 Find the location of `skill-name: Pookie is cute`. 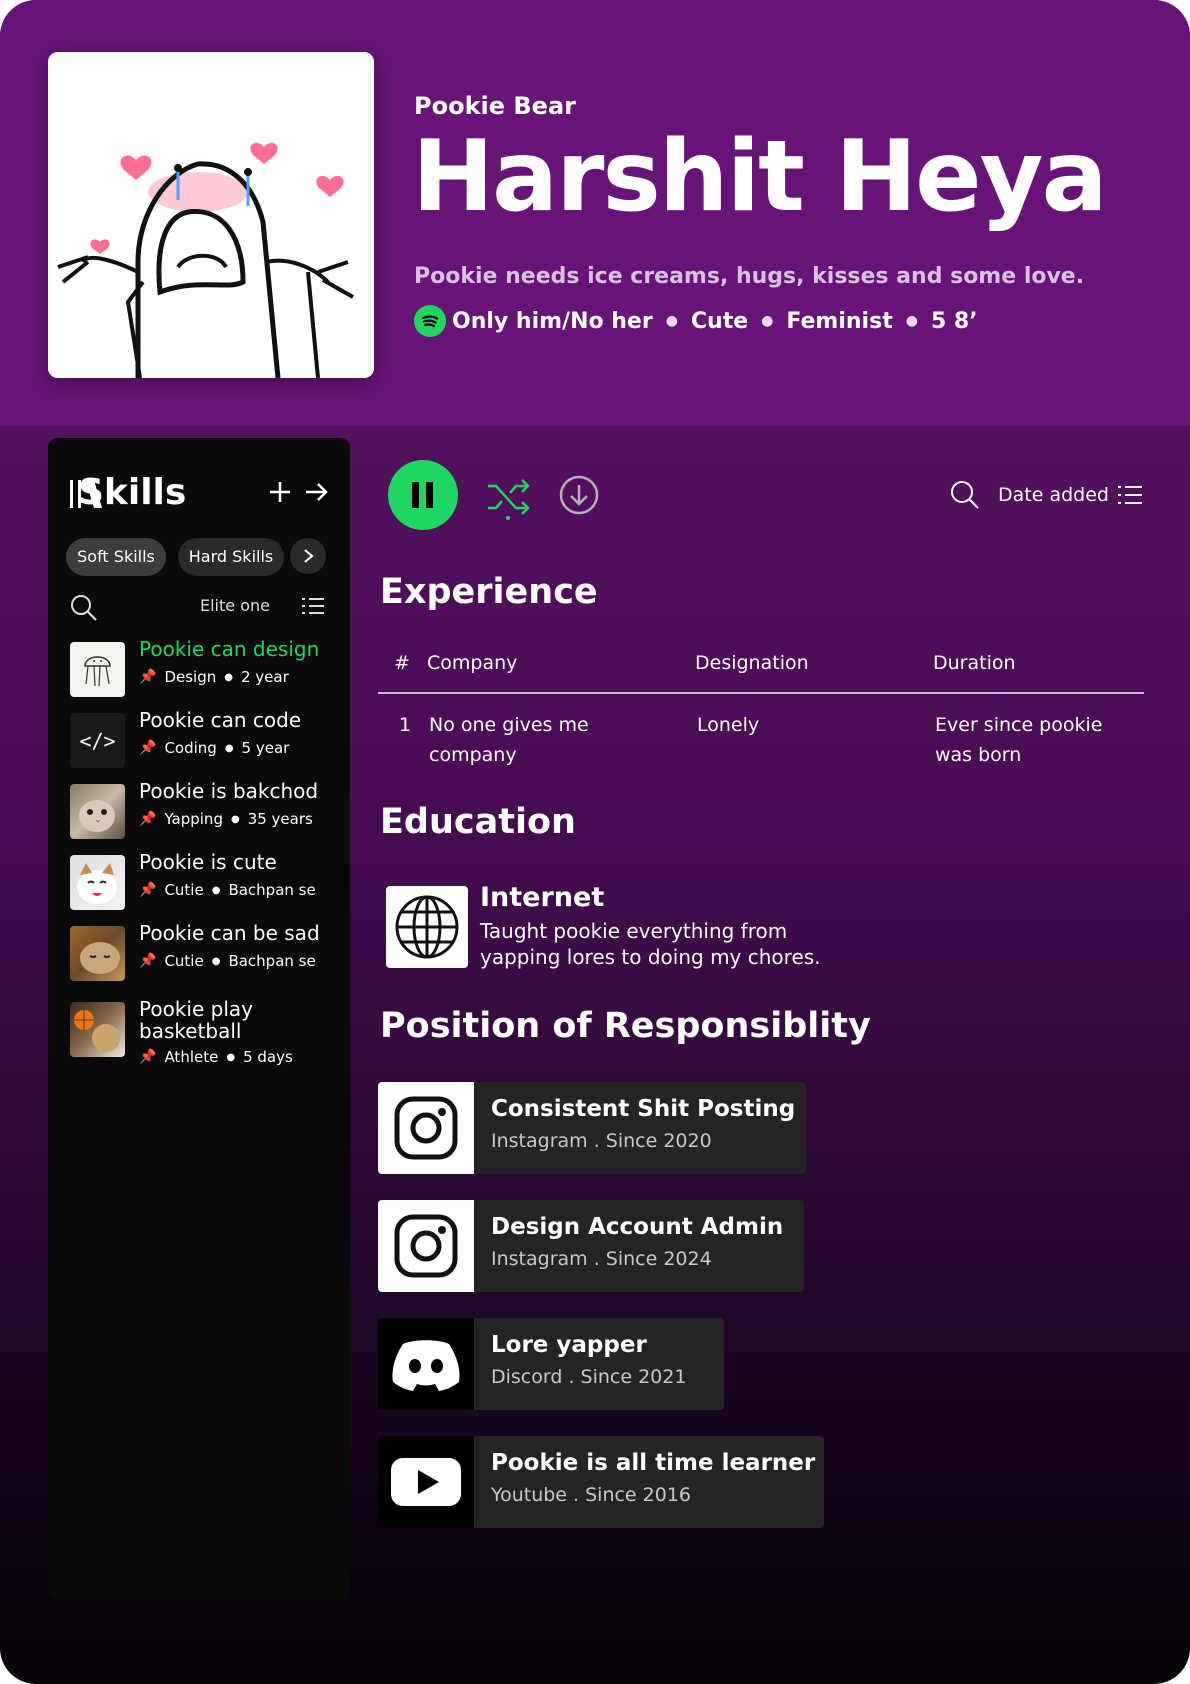

skill-name: Pookie is cute is located at coordinates (208, 862).